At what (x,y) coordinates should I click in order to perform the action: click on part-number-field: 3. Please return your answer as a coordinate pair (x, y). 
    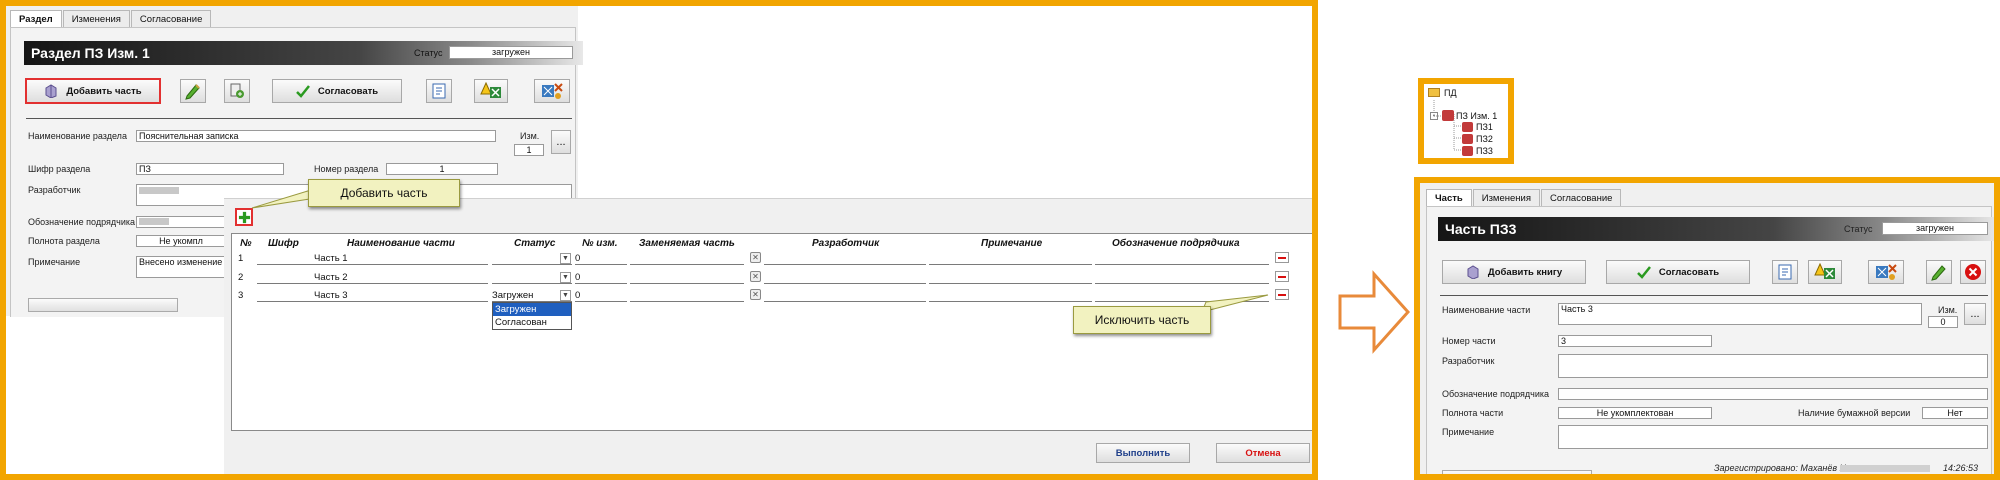
    Looking at the image, I should click on (1635, 341).